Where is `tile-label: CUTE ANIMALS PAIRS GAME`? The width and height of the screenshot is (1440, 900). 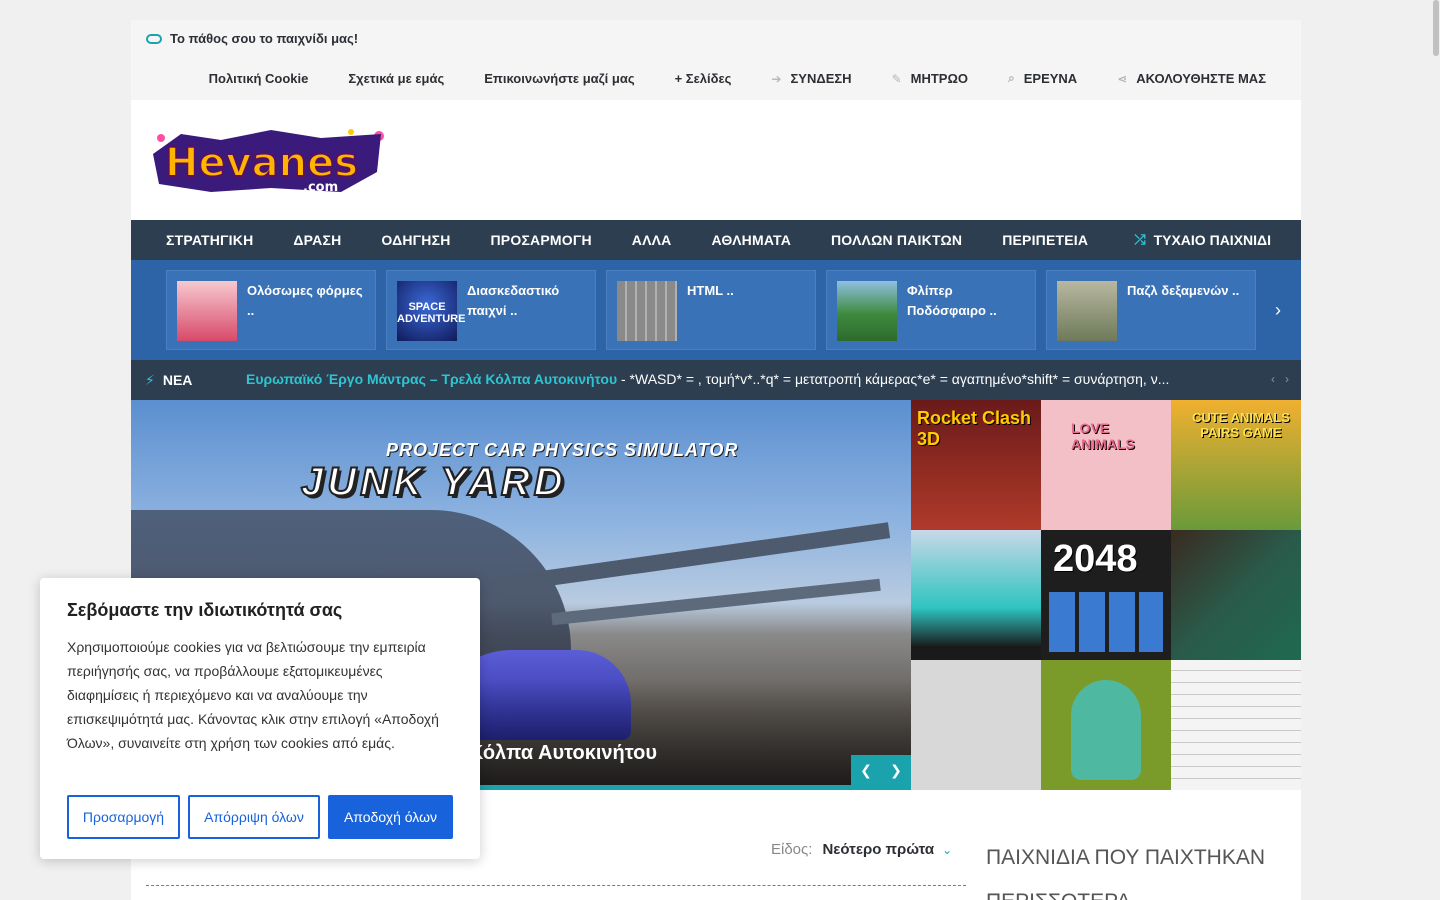 tile-label: CUTE ANIMALS PAIRS GAME is located at coordinates (1241, 425).